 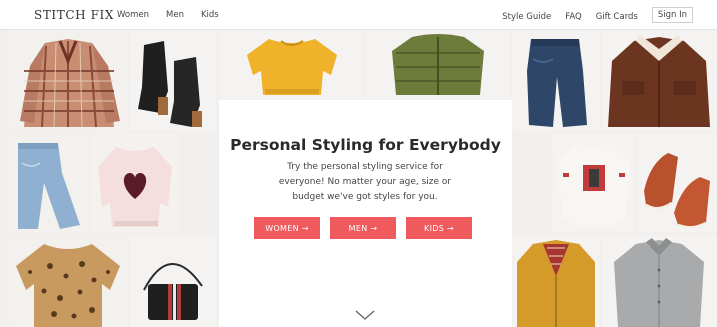 I want to click on nav-faq: FAQ, so click(x=573, y=17).